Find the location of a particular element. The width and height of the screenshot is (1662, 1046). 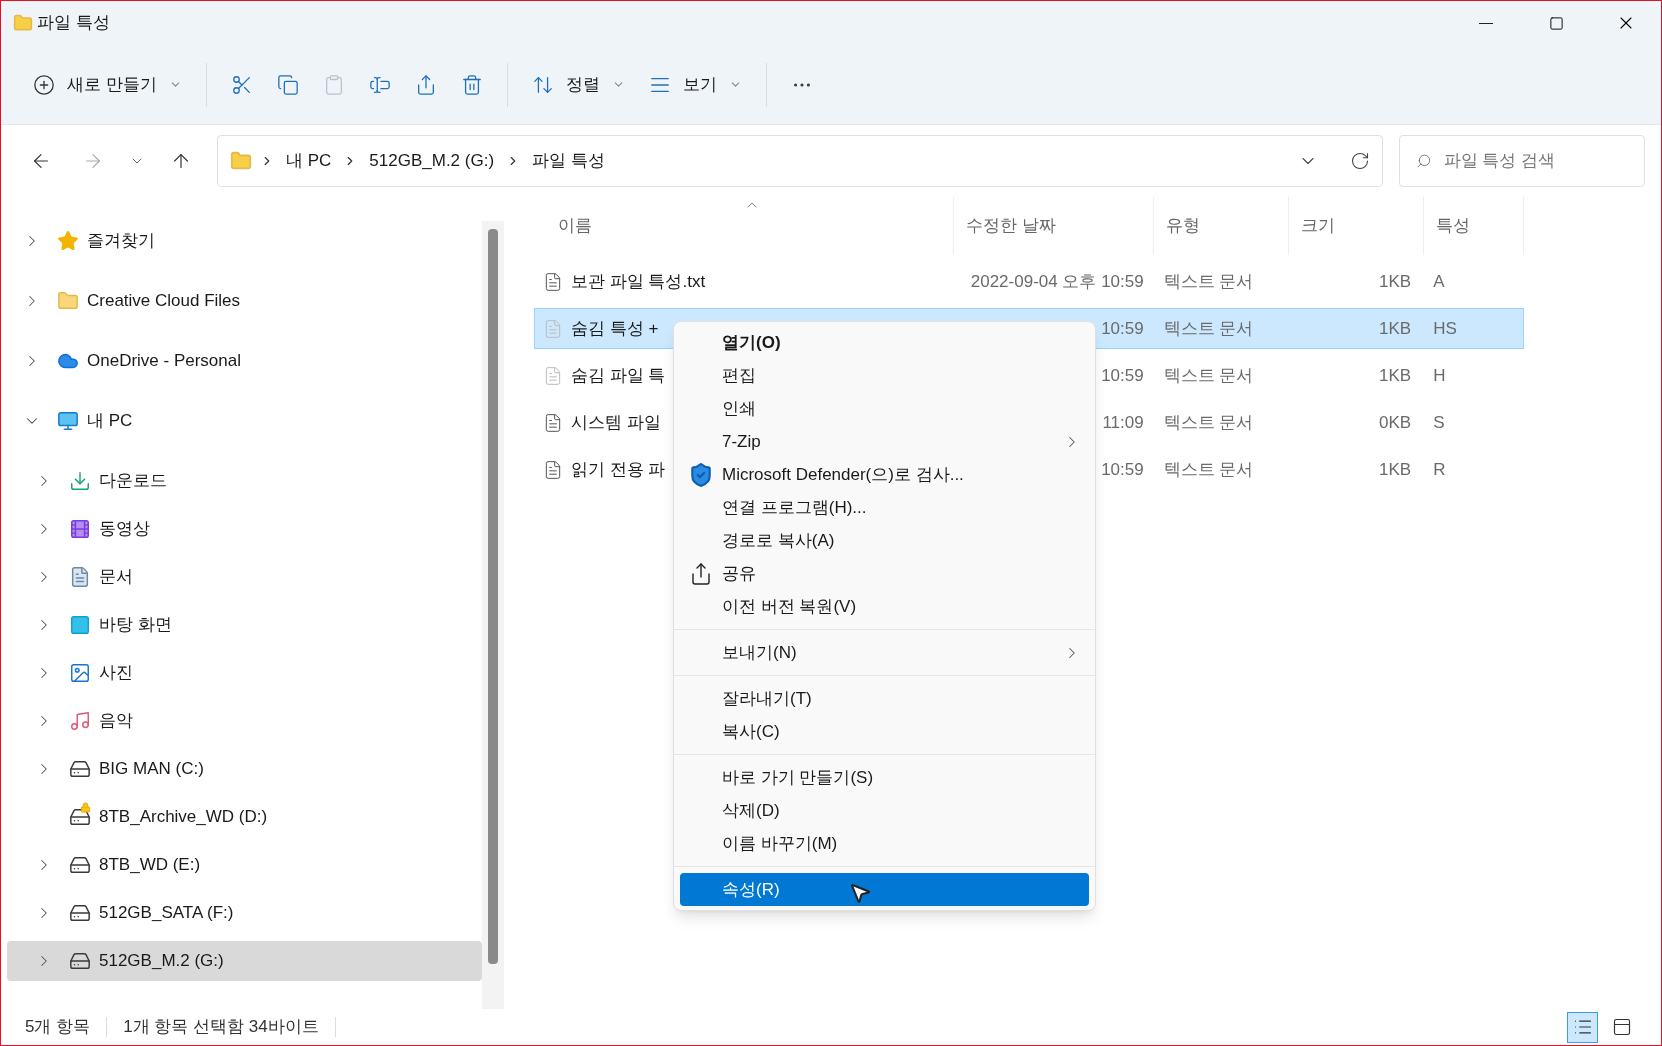

sidebar-label: 내 PC is located at coordinates (110, 421).